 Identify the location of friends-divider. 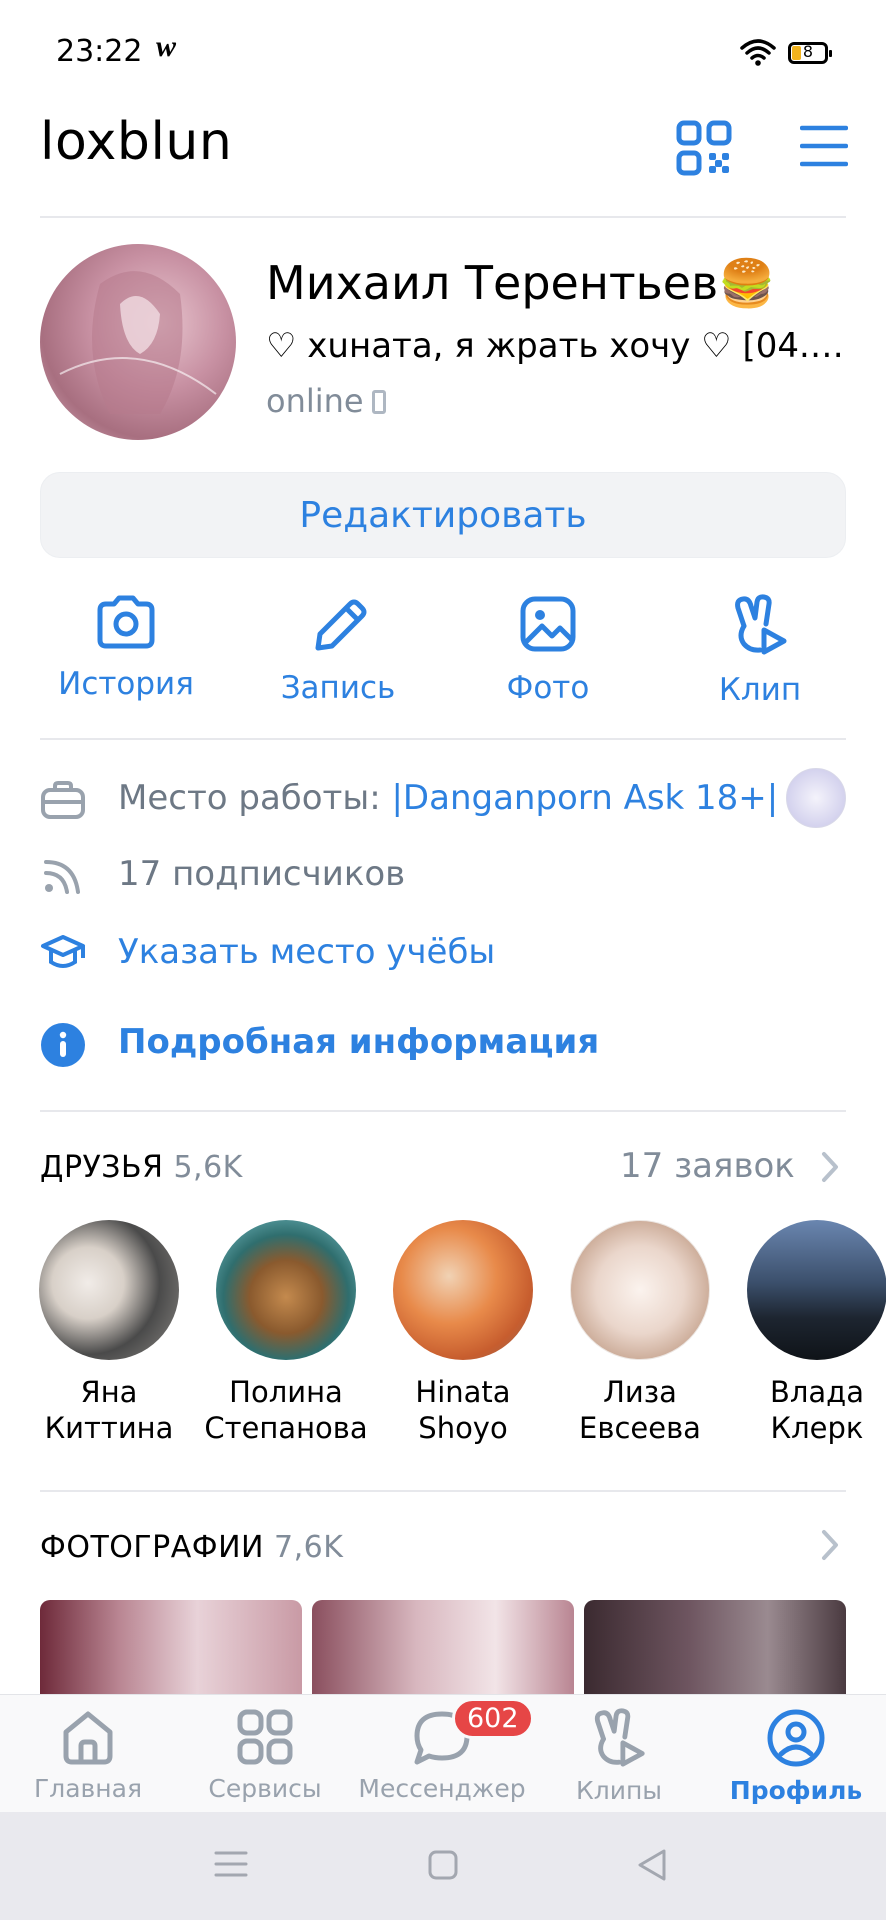
(443, 1491).